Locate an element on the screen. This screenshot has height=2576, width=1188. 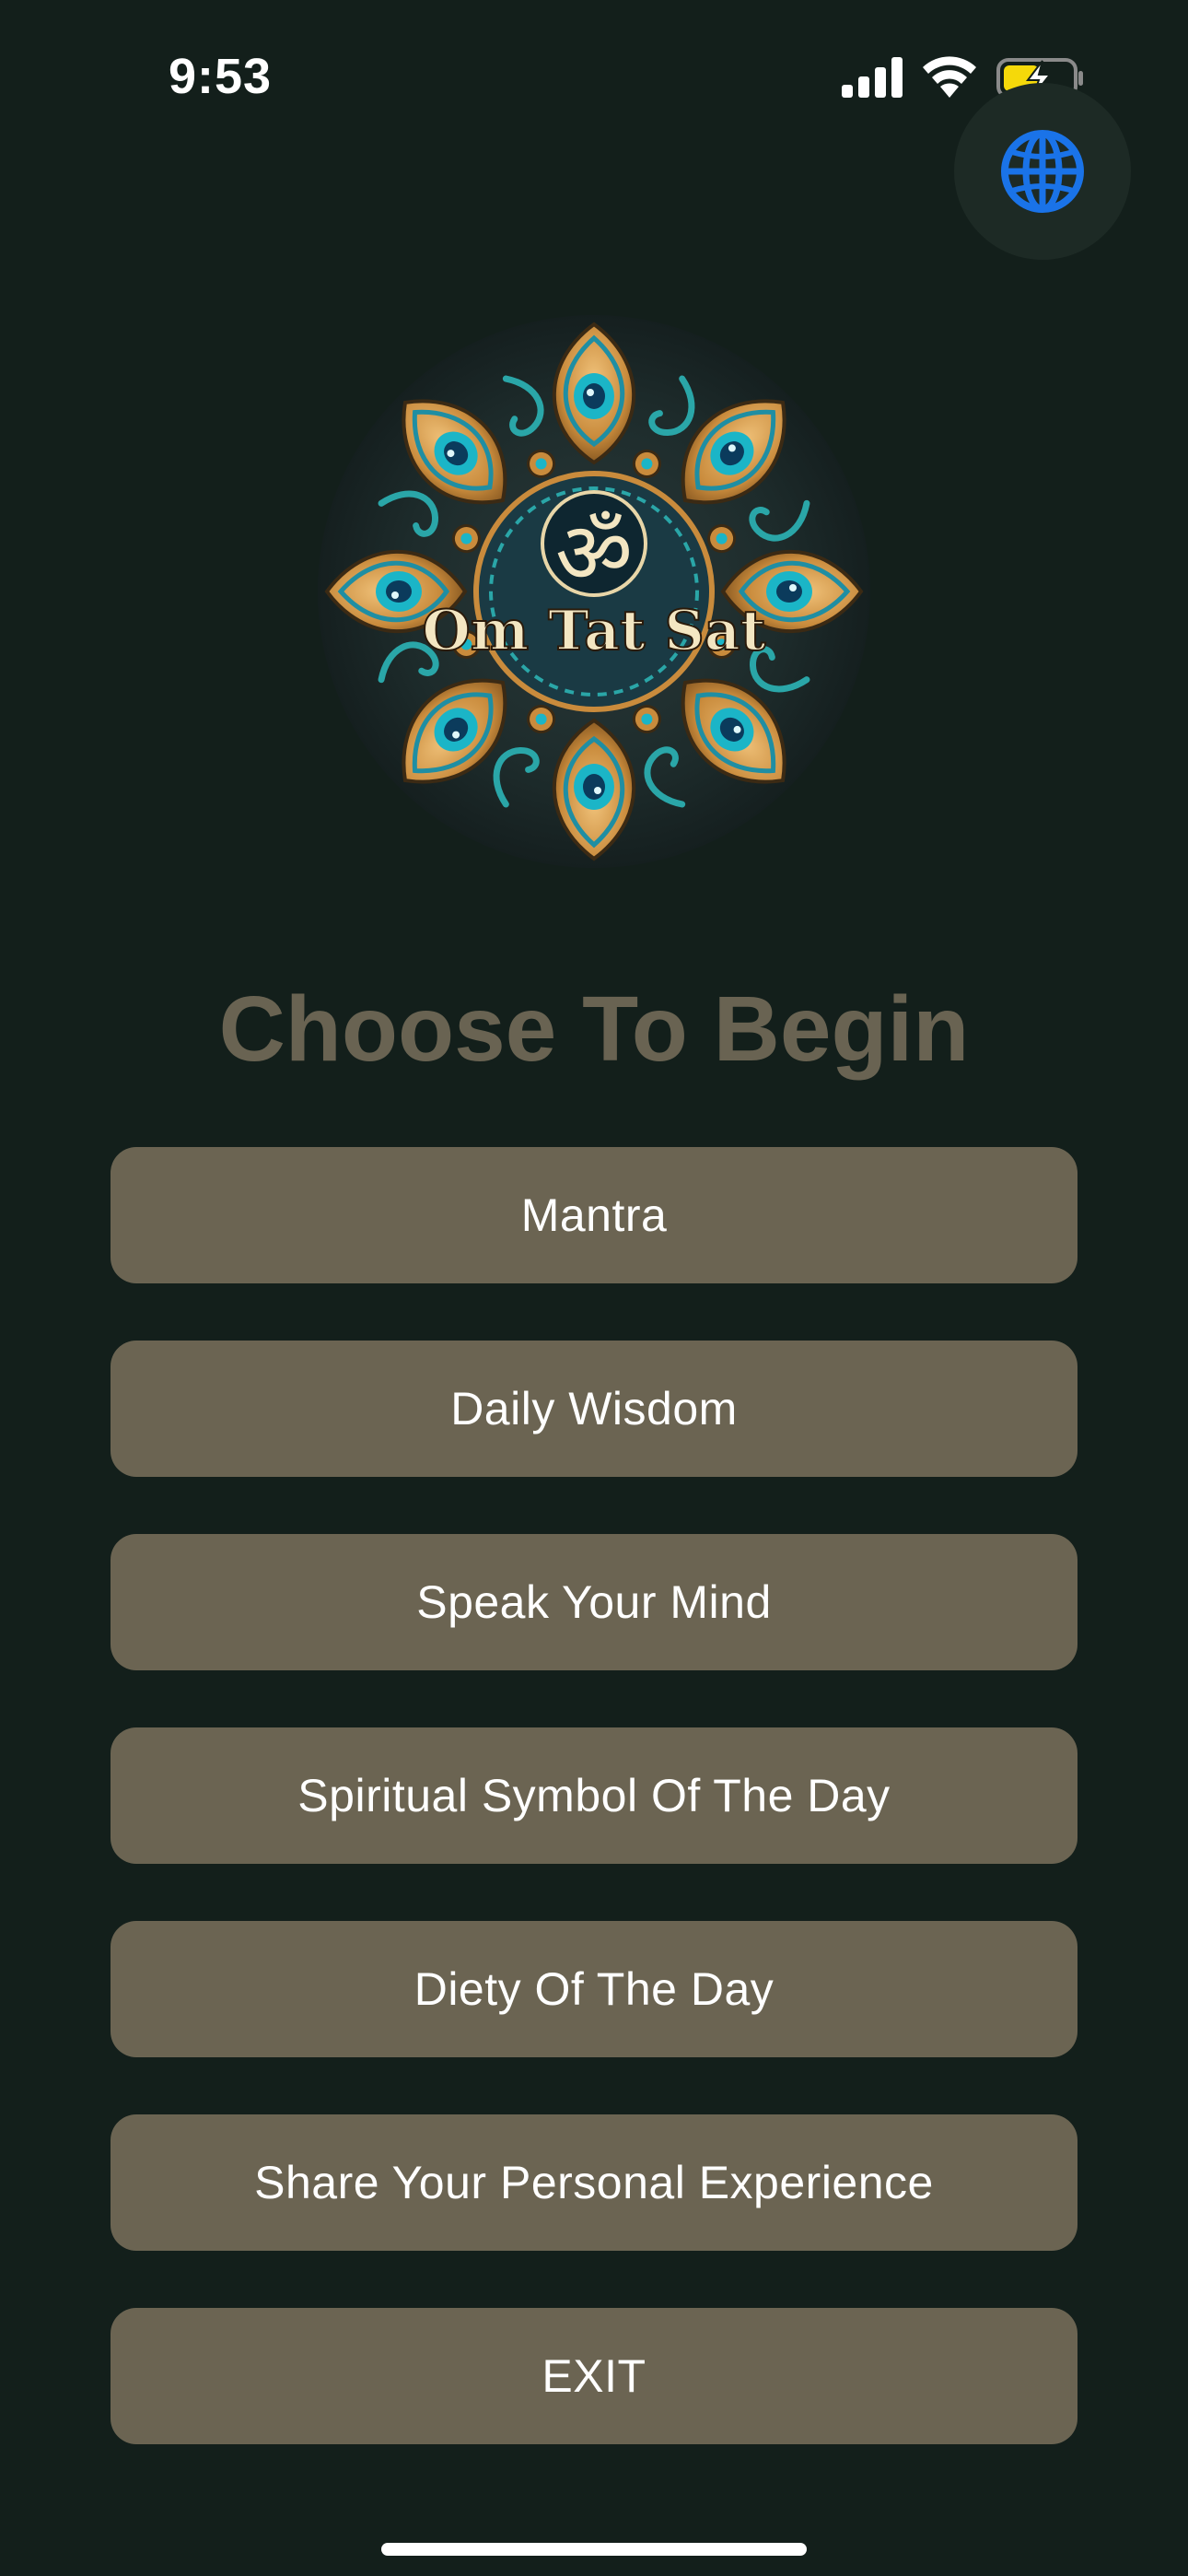
status-time: 9:53 is located at coordinates (221, 76).